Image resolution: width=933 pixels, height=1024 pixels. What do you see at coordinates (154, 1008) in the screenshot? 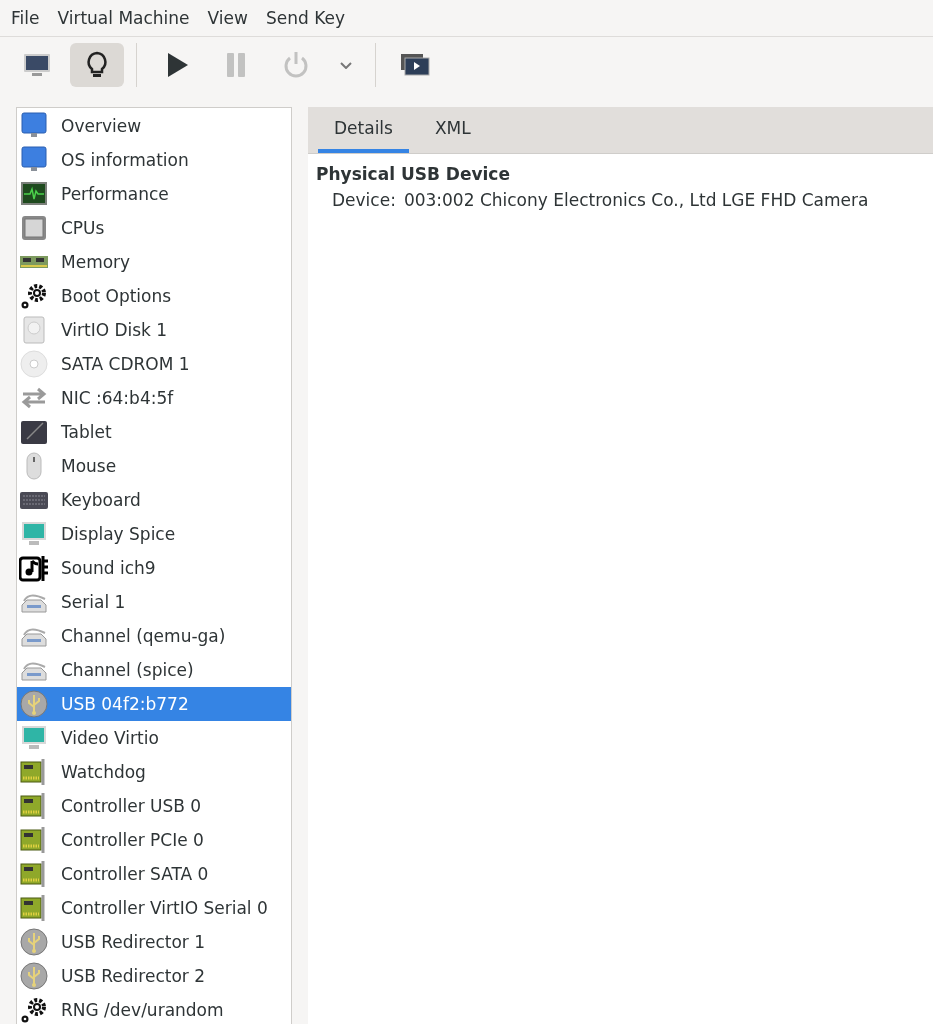
I see `device-list-item: RNG /dev/urandom` at bounding box center [154, 1008].